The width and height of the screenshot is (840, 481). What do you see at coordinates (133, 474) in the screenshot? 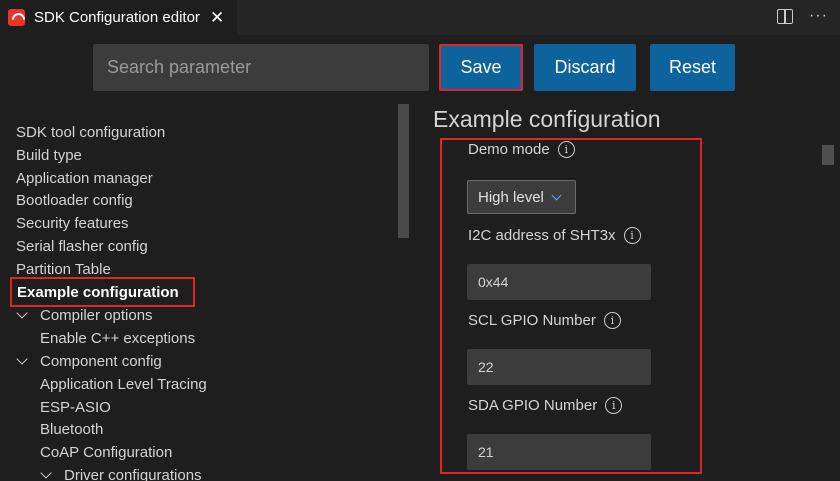
I see `sidebar-item-label: Driver configurations` at bounding box center [133, 474].